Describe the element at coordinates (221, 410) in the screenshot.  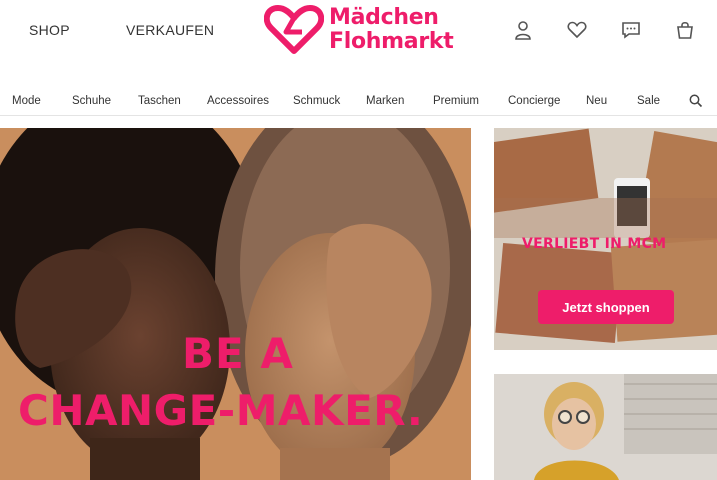
I see `hero-title-line2: CHANGE-MAKER.` at that location.